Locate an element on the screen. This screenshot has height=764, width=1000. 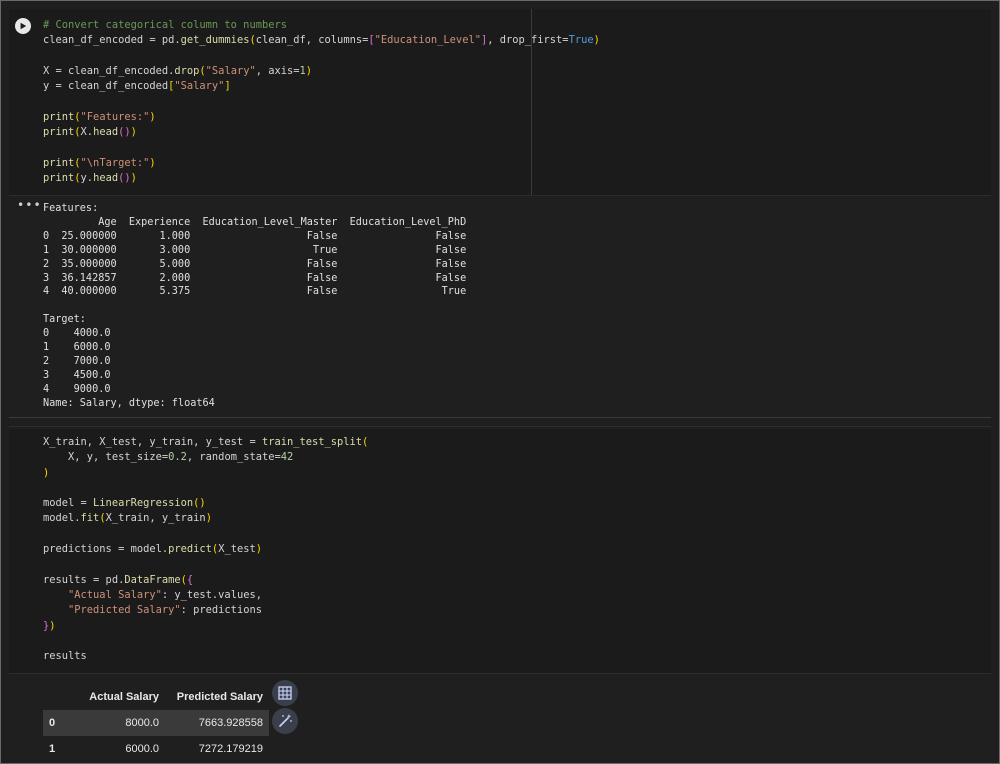
code-line: "Predicted Salary": predictions is located at coordinates (165, 610).